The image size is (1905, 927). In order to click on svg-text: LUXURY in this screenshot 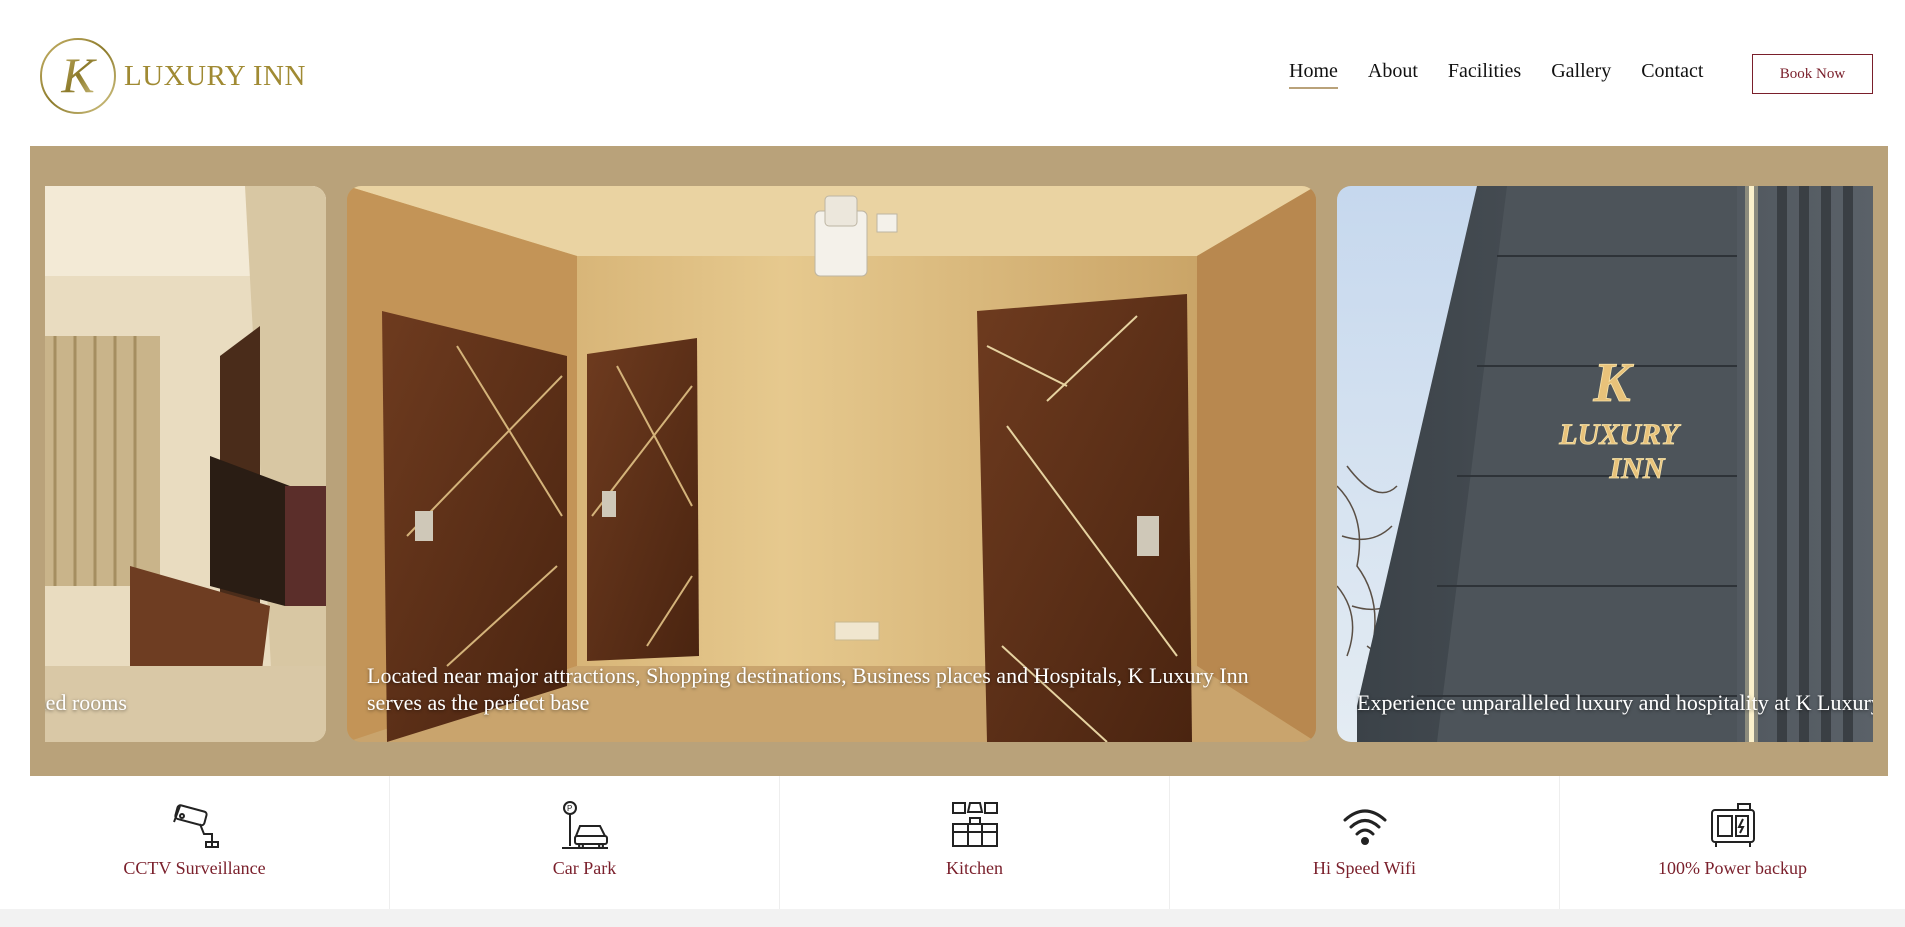, I will do `click(1619, 434)`.